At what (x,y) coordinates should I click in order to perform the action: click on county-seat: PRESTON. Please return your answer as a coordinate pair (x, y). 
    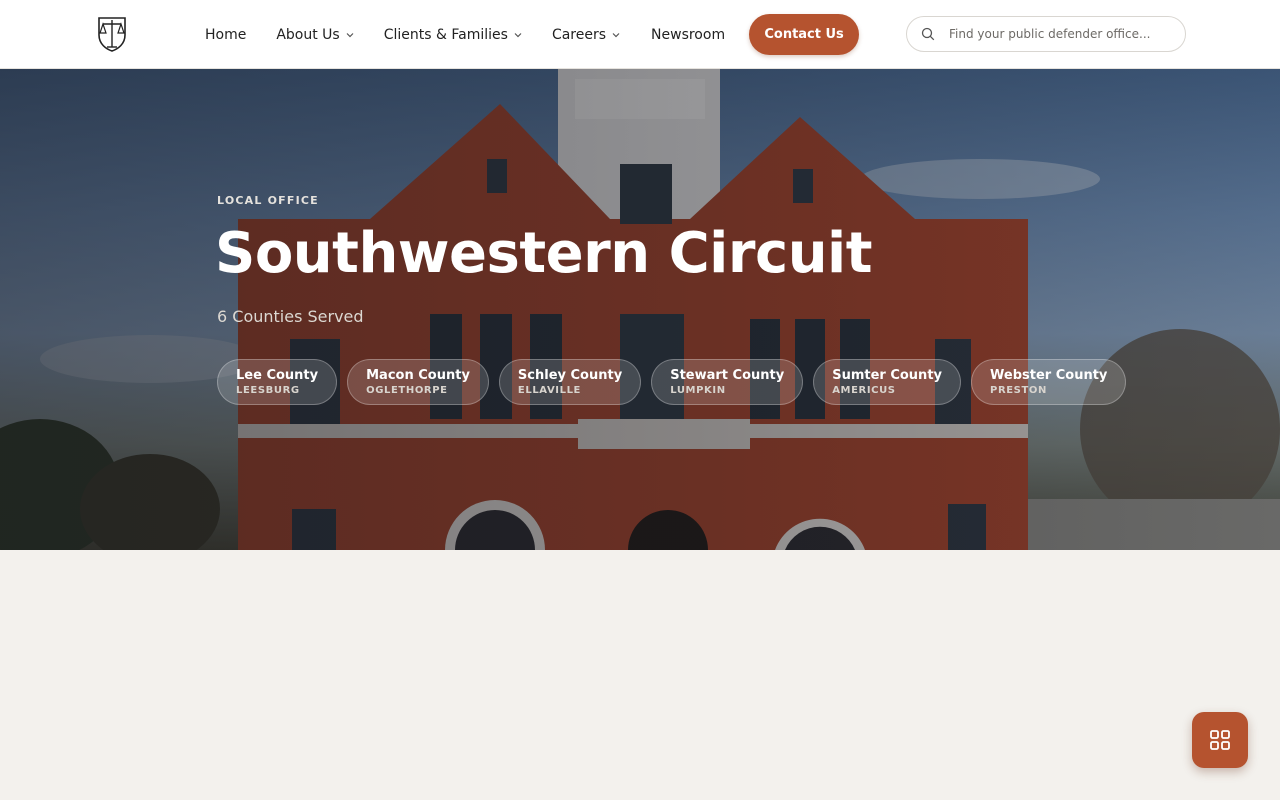
    Looking at the image, I should click on (1018, 390).